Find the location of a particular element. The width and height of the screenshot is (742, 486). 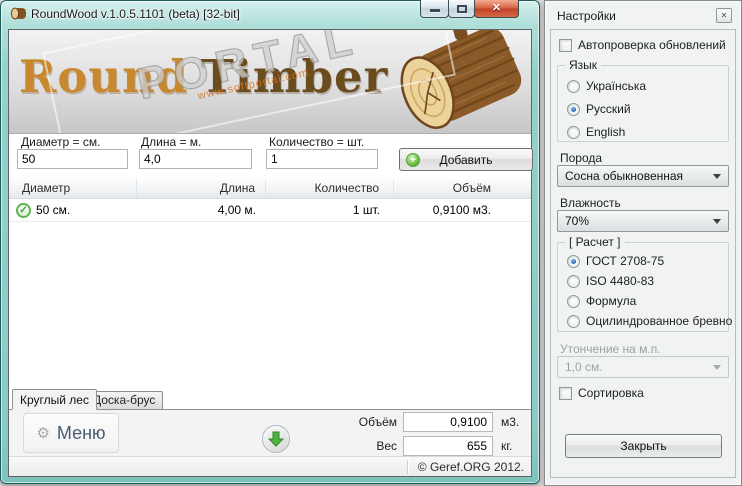

copyright-text: © Geref.ORG 2012. is located at coordinates (470, 467).